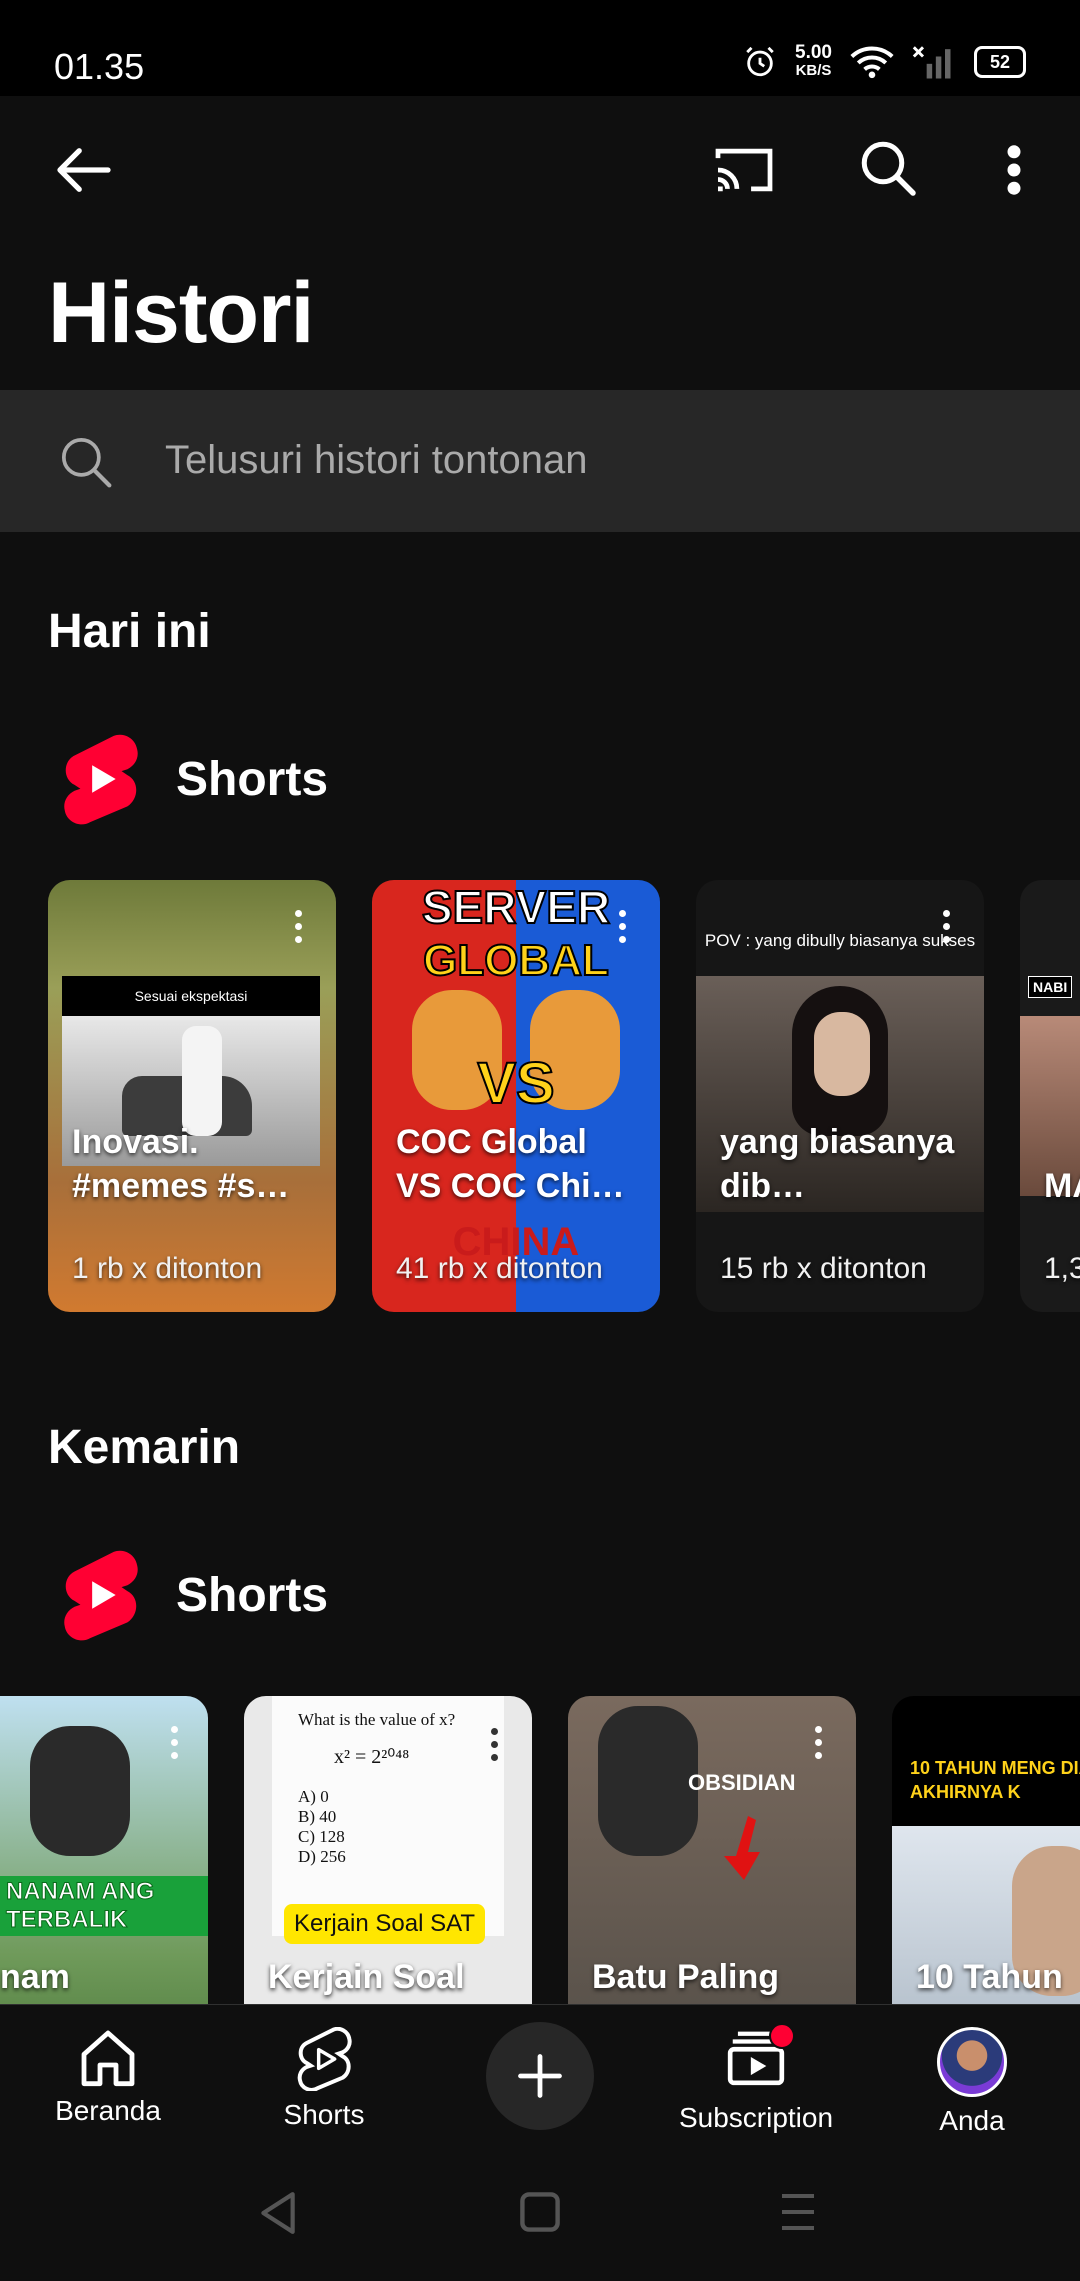 The width and height of the screenshot is (1080, 2281). Describe the element at coordinates (181, 313) in the screenshot. I see `page-title: Histori` at that location.